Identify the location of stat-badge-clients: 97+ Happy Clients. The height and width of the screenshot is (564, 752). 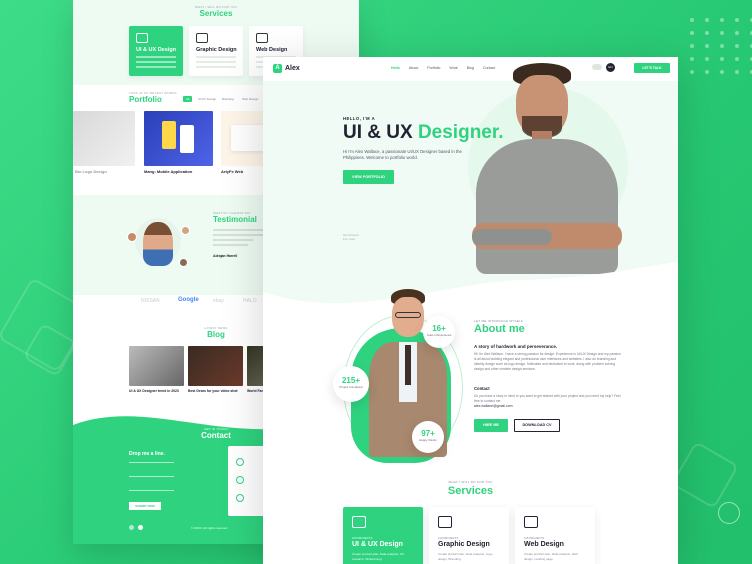
(428, 437).